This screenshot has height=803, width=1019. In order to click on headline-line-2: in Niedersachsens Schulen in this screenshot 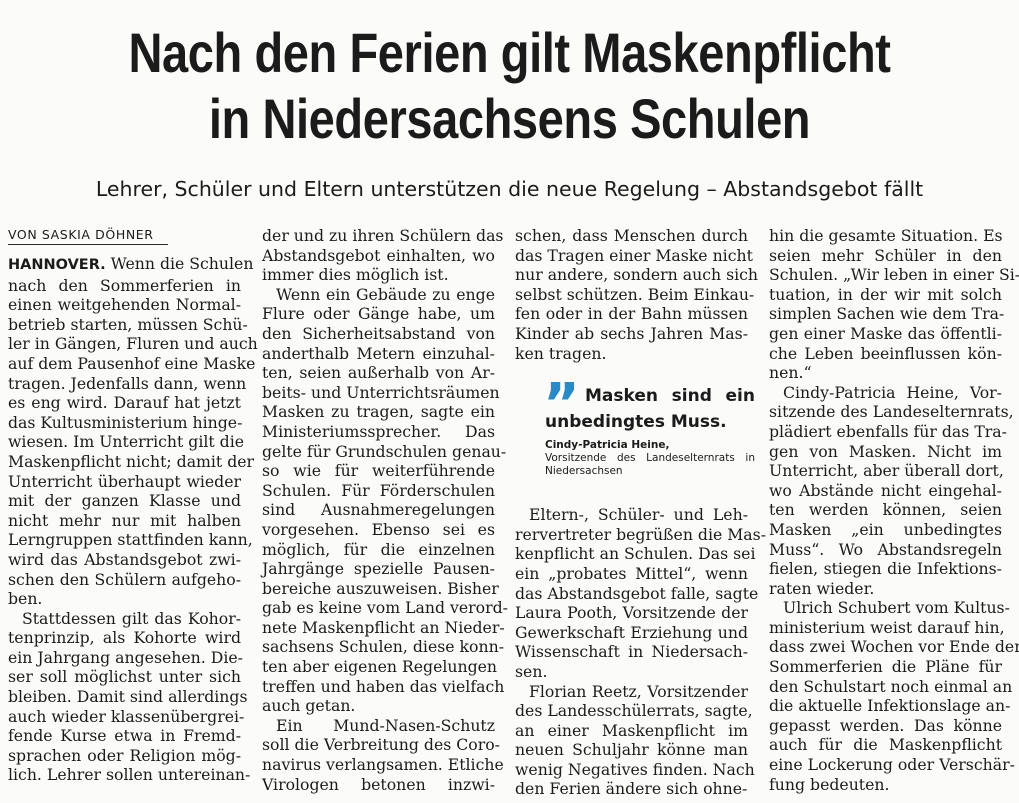, I will do `click(509, 118)`.